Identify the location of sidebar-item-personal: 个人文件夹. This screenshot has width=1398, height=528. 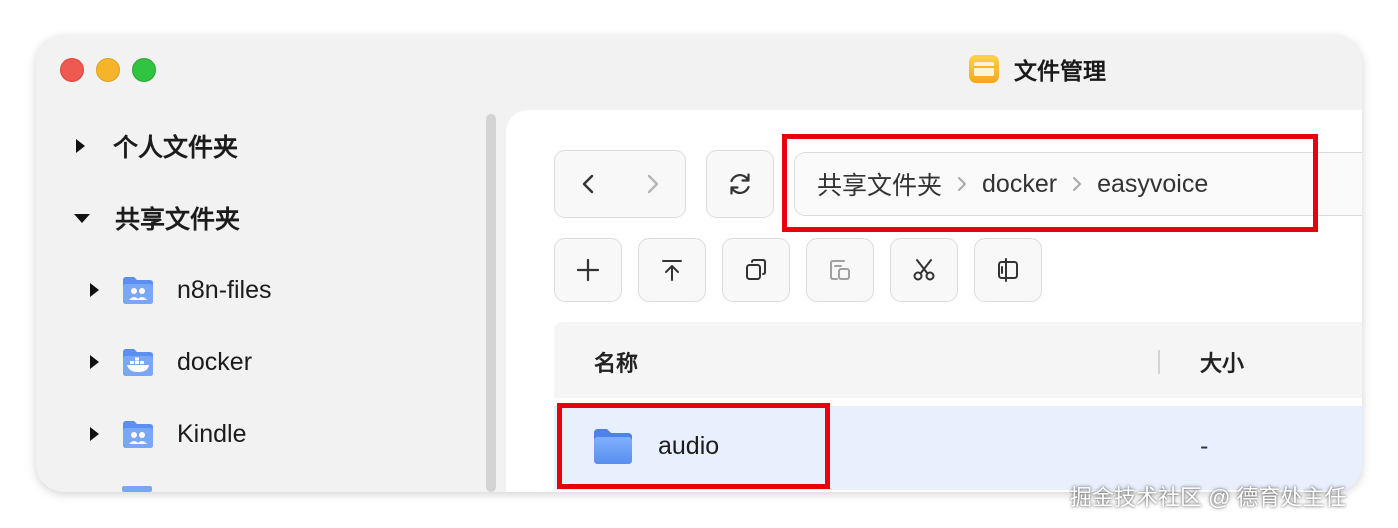
(157, 146).